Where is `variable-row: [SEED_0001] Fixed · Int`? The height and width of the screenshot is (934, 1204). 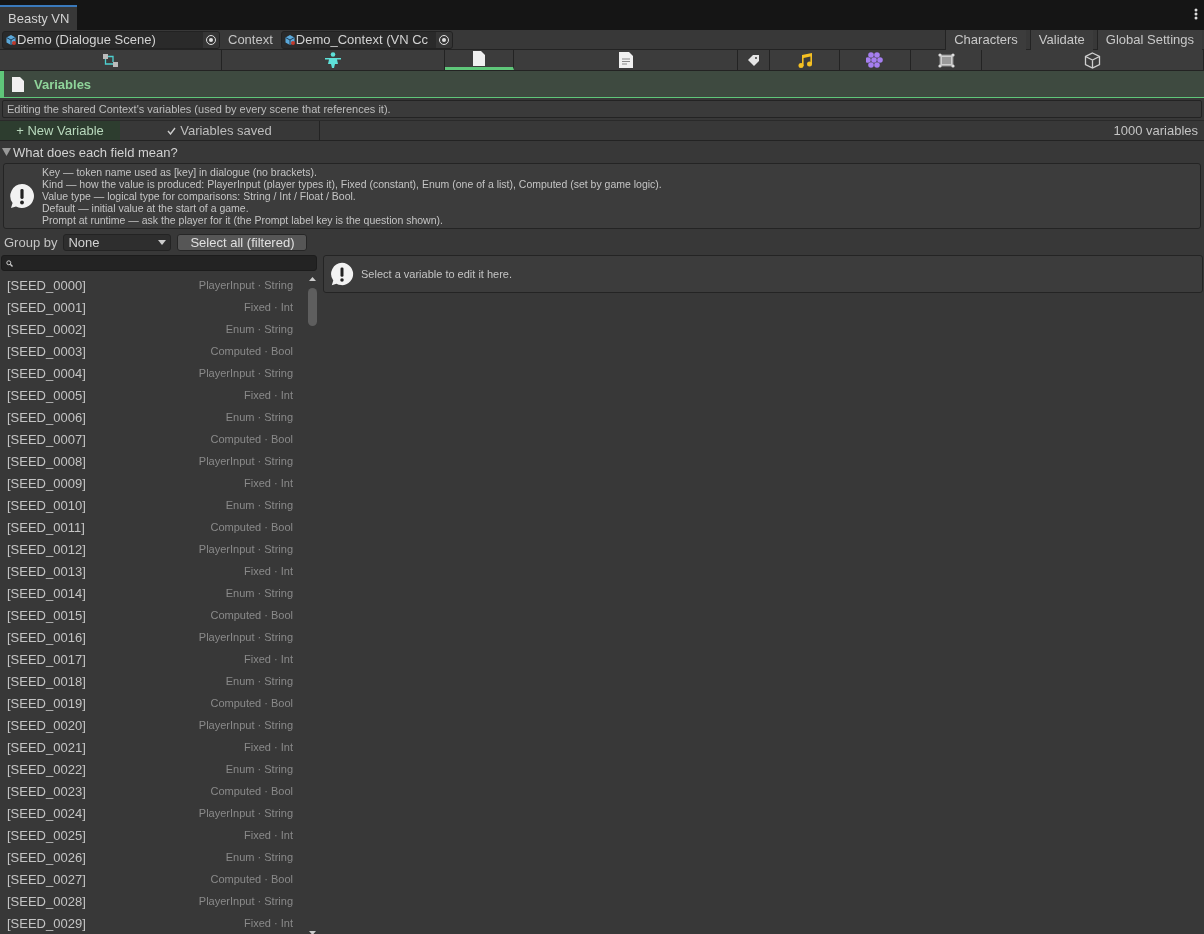
variable-row: [SEED_0001] Fixed · Int is located at coordinates (153, 307).